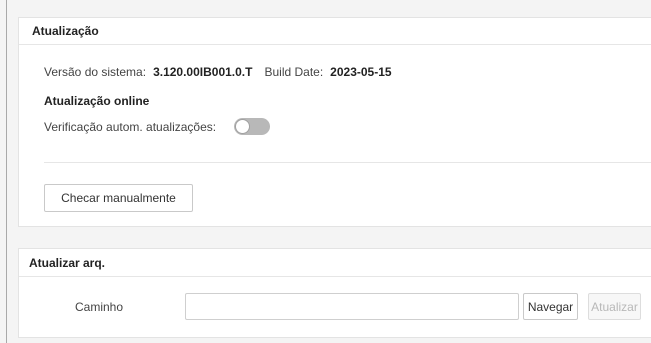  I want to click on build-date-value: 2023-05-15, so click(361, 72).